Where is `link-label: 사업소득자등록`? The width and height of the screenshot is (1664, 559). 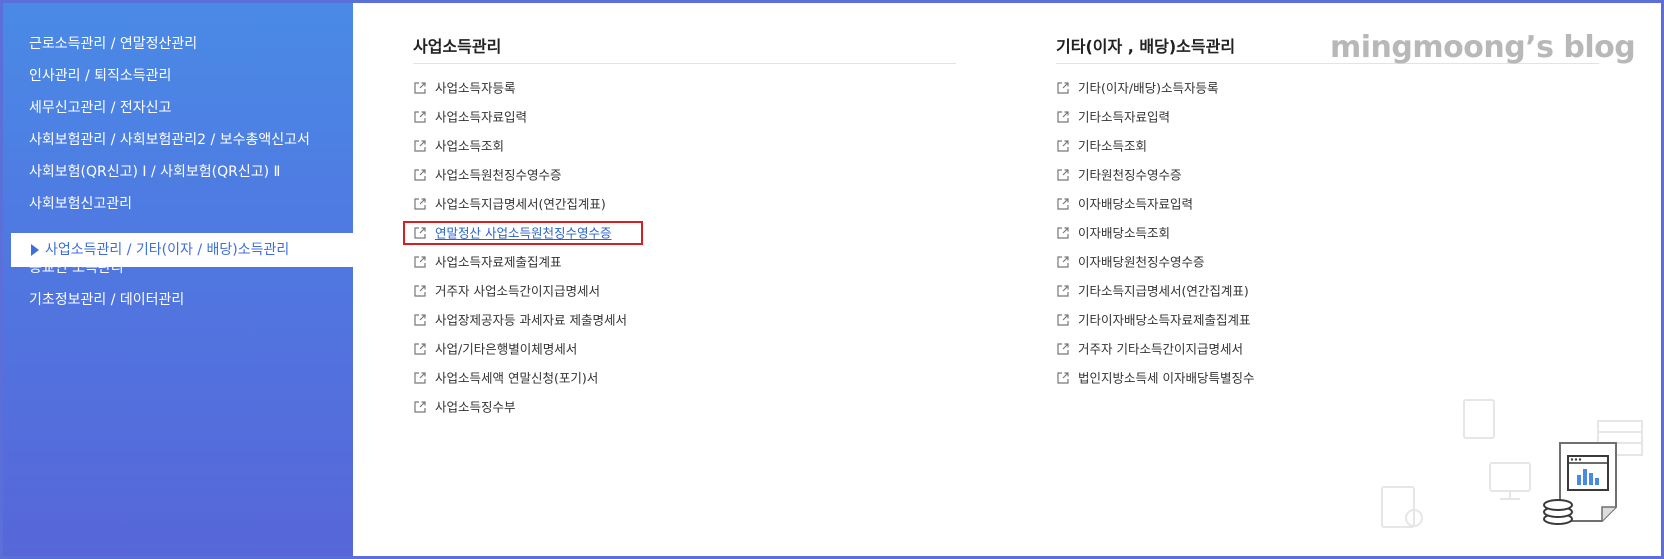
link-label: 사업소득자등록 is located at coordinates (475, 88).